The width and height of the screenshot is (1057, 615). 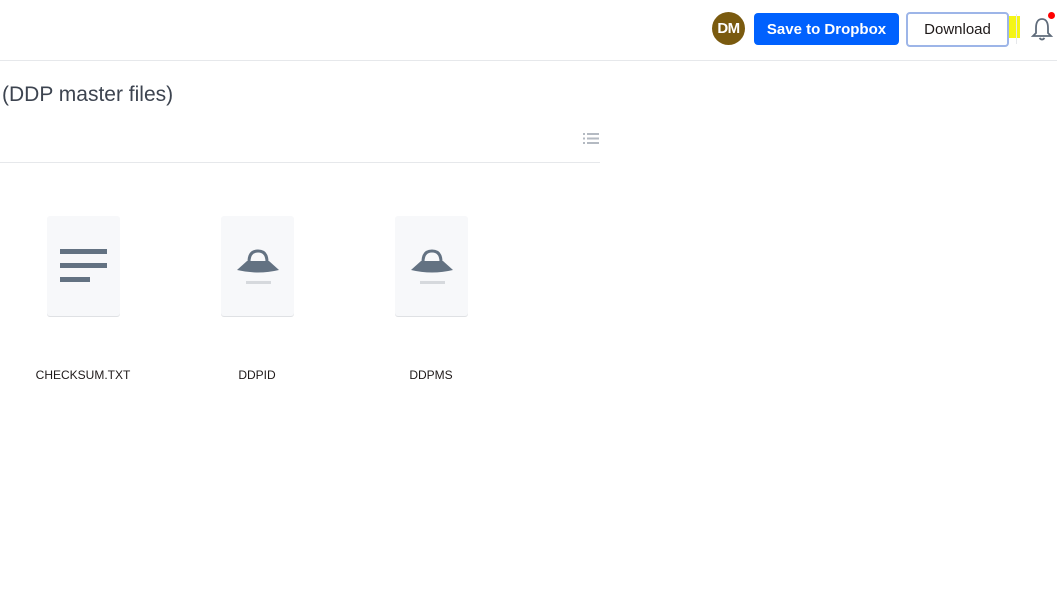 I want to click on folder-title: (DDP master files), so click(x=88, y=94).